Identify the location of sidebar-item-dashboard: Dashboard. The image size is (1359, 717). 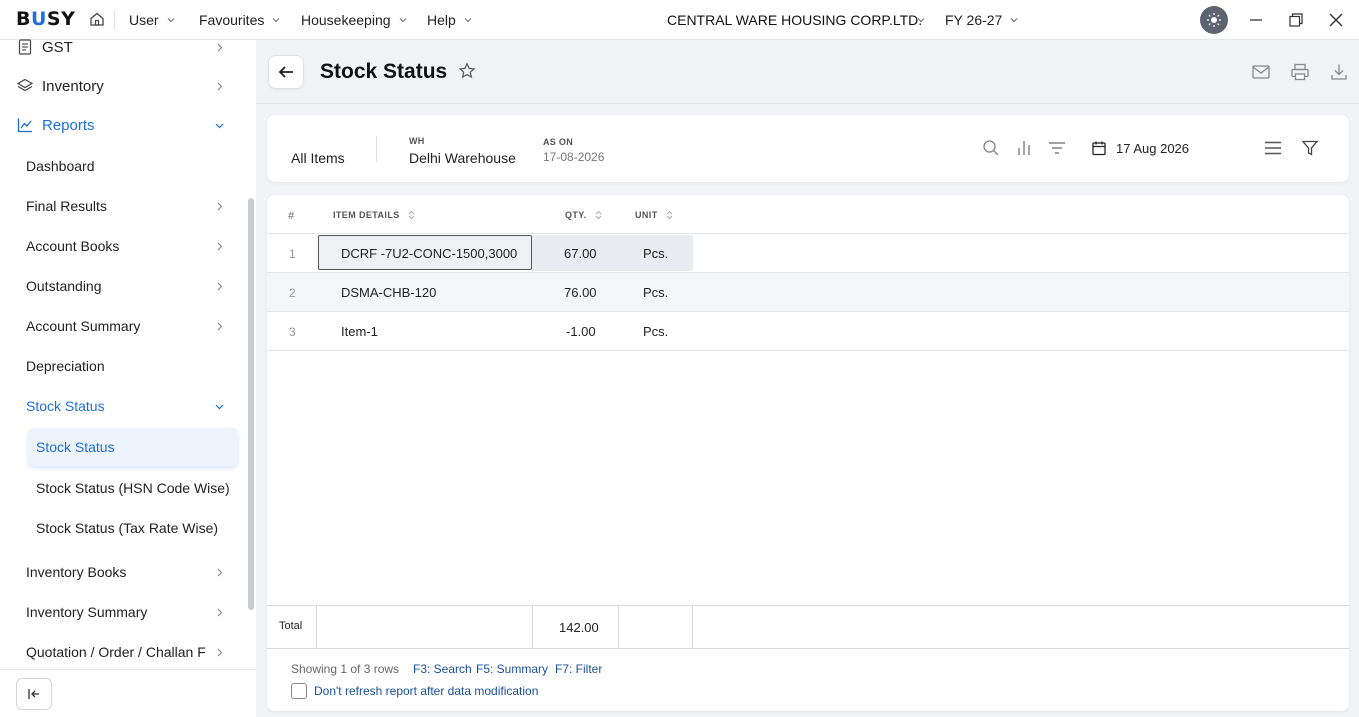
(124, 166).